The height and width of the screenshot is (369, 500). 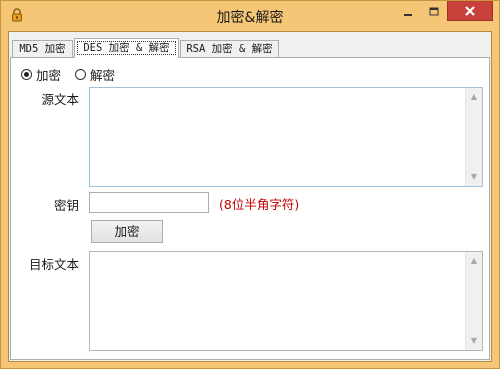 I want to click on tab-des-label: DES 加密 & 解密, so click(x=126, y=48).